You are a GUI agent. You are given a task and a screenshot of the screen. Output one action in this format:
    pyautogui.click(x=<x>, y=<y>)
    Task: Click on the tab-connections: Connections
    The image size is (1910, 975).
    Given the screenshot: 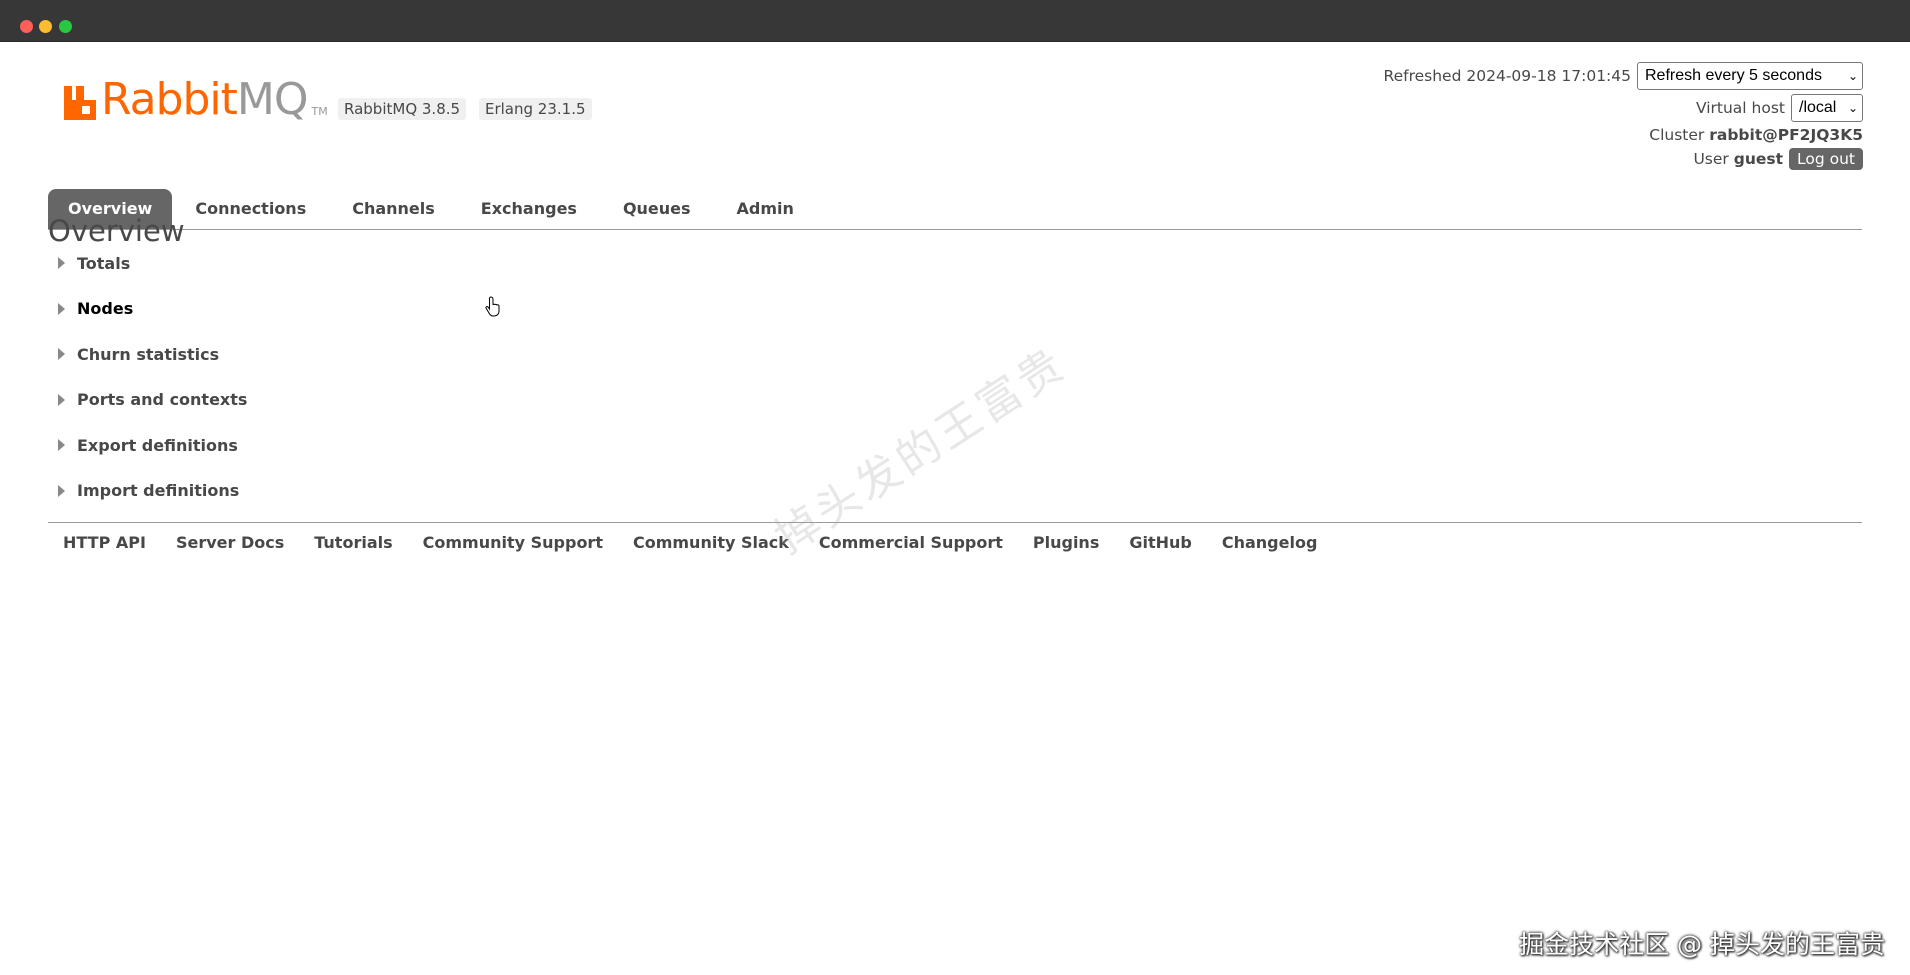 What is the action you would take?
    pyautogui.click(x=250, y=209)
    